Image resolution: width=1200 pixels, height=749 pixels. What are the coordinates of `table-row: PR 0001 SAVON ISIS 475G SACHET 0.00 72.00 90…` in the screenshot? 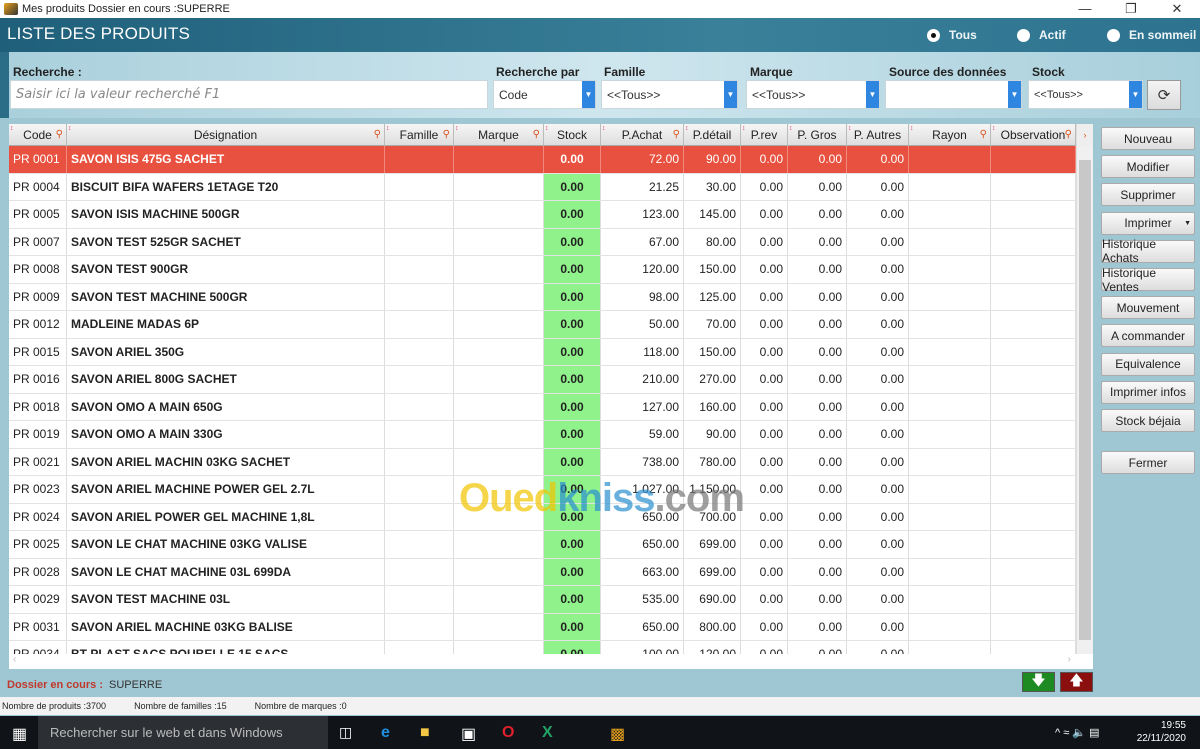 It's located at (542, 160).